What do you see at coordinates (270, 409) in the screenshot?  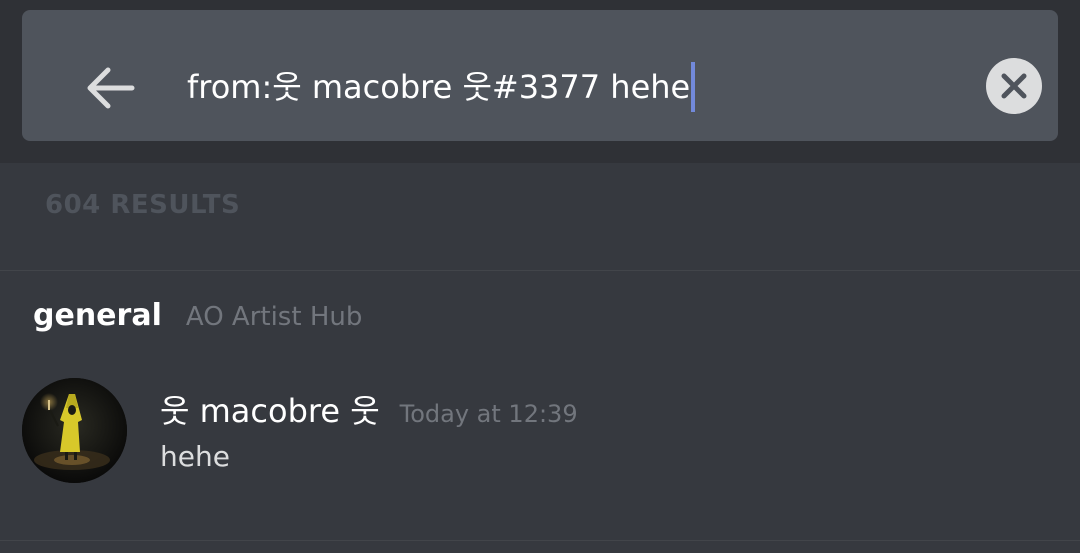 I see `author-name: 웃 macobre 웃` at bounding box center [270, 409].